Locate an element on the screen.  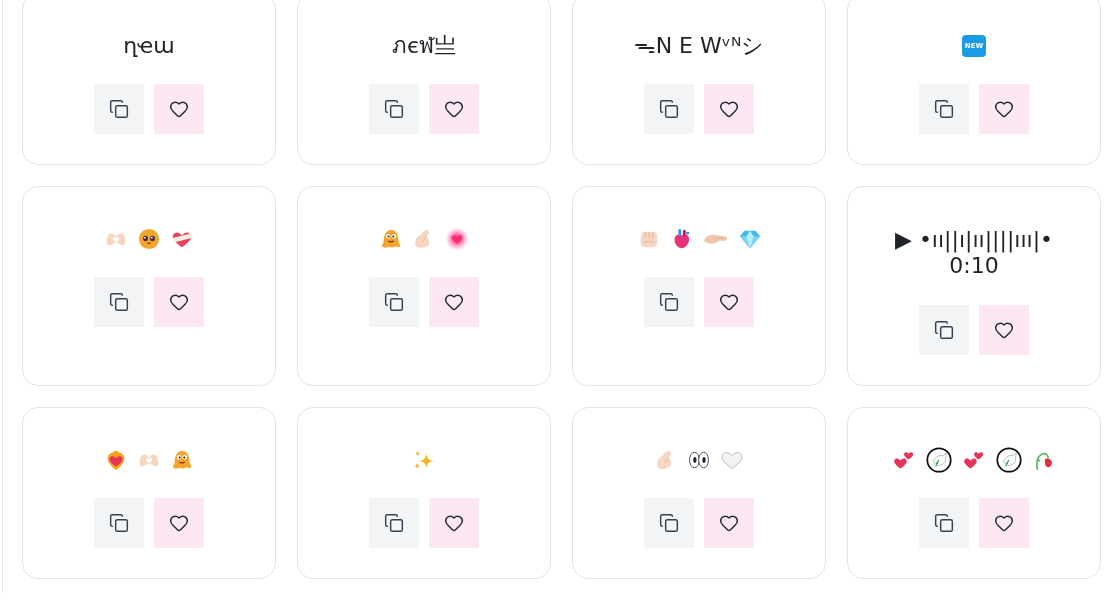
pale-heart-icon is located at coordinates (732, 460).